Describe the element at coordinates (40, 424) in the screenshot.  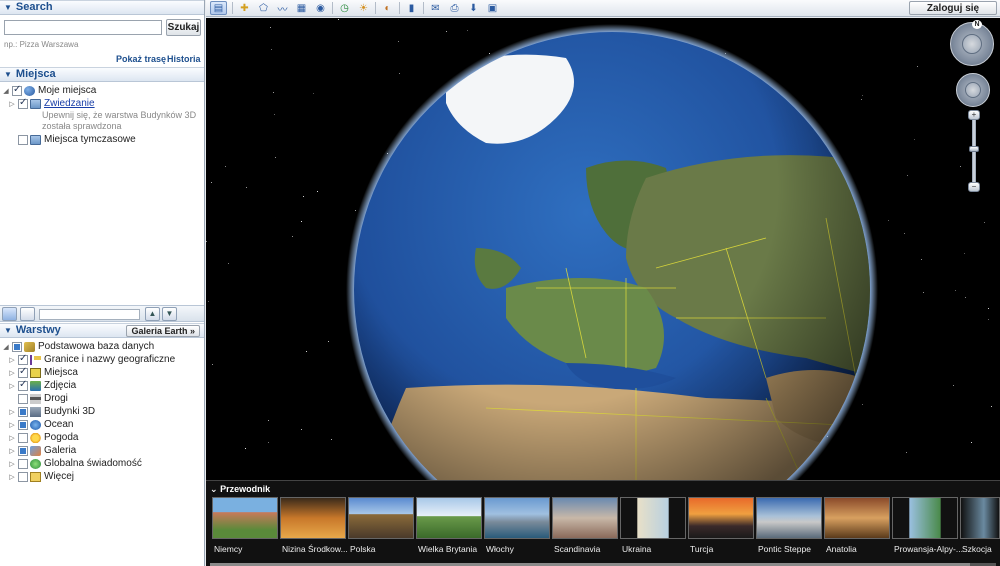
I see `layer-ocean: ▷ Ocean` at that location.